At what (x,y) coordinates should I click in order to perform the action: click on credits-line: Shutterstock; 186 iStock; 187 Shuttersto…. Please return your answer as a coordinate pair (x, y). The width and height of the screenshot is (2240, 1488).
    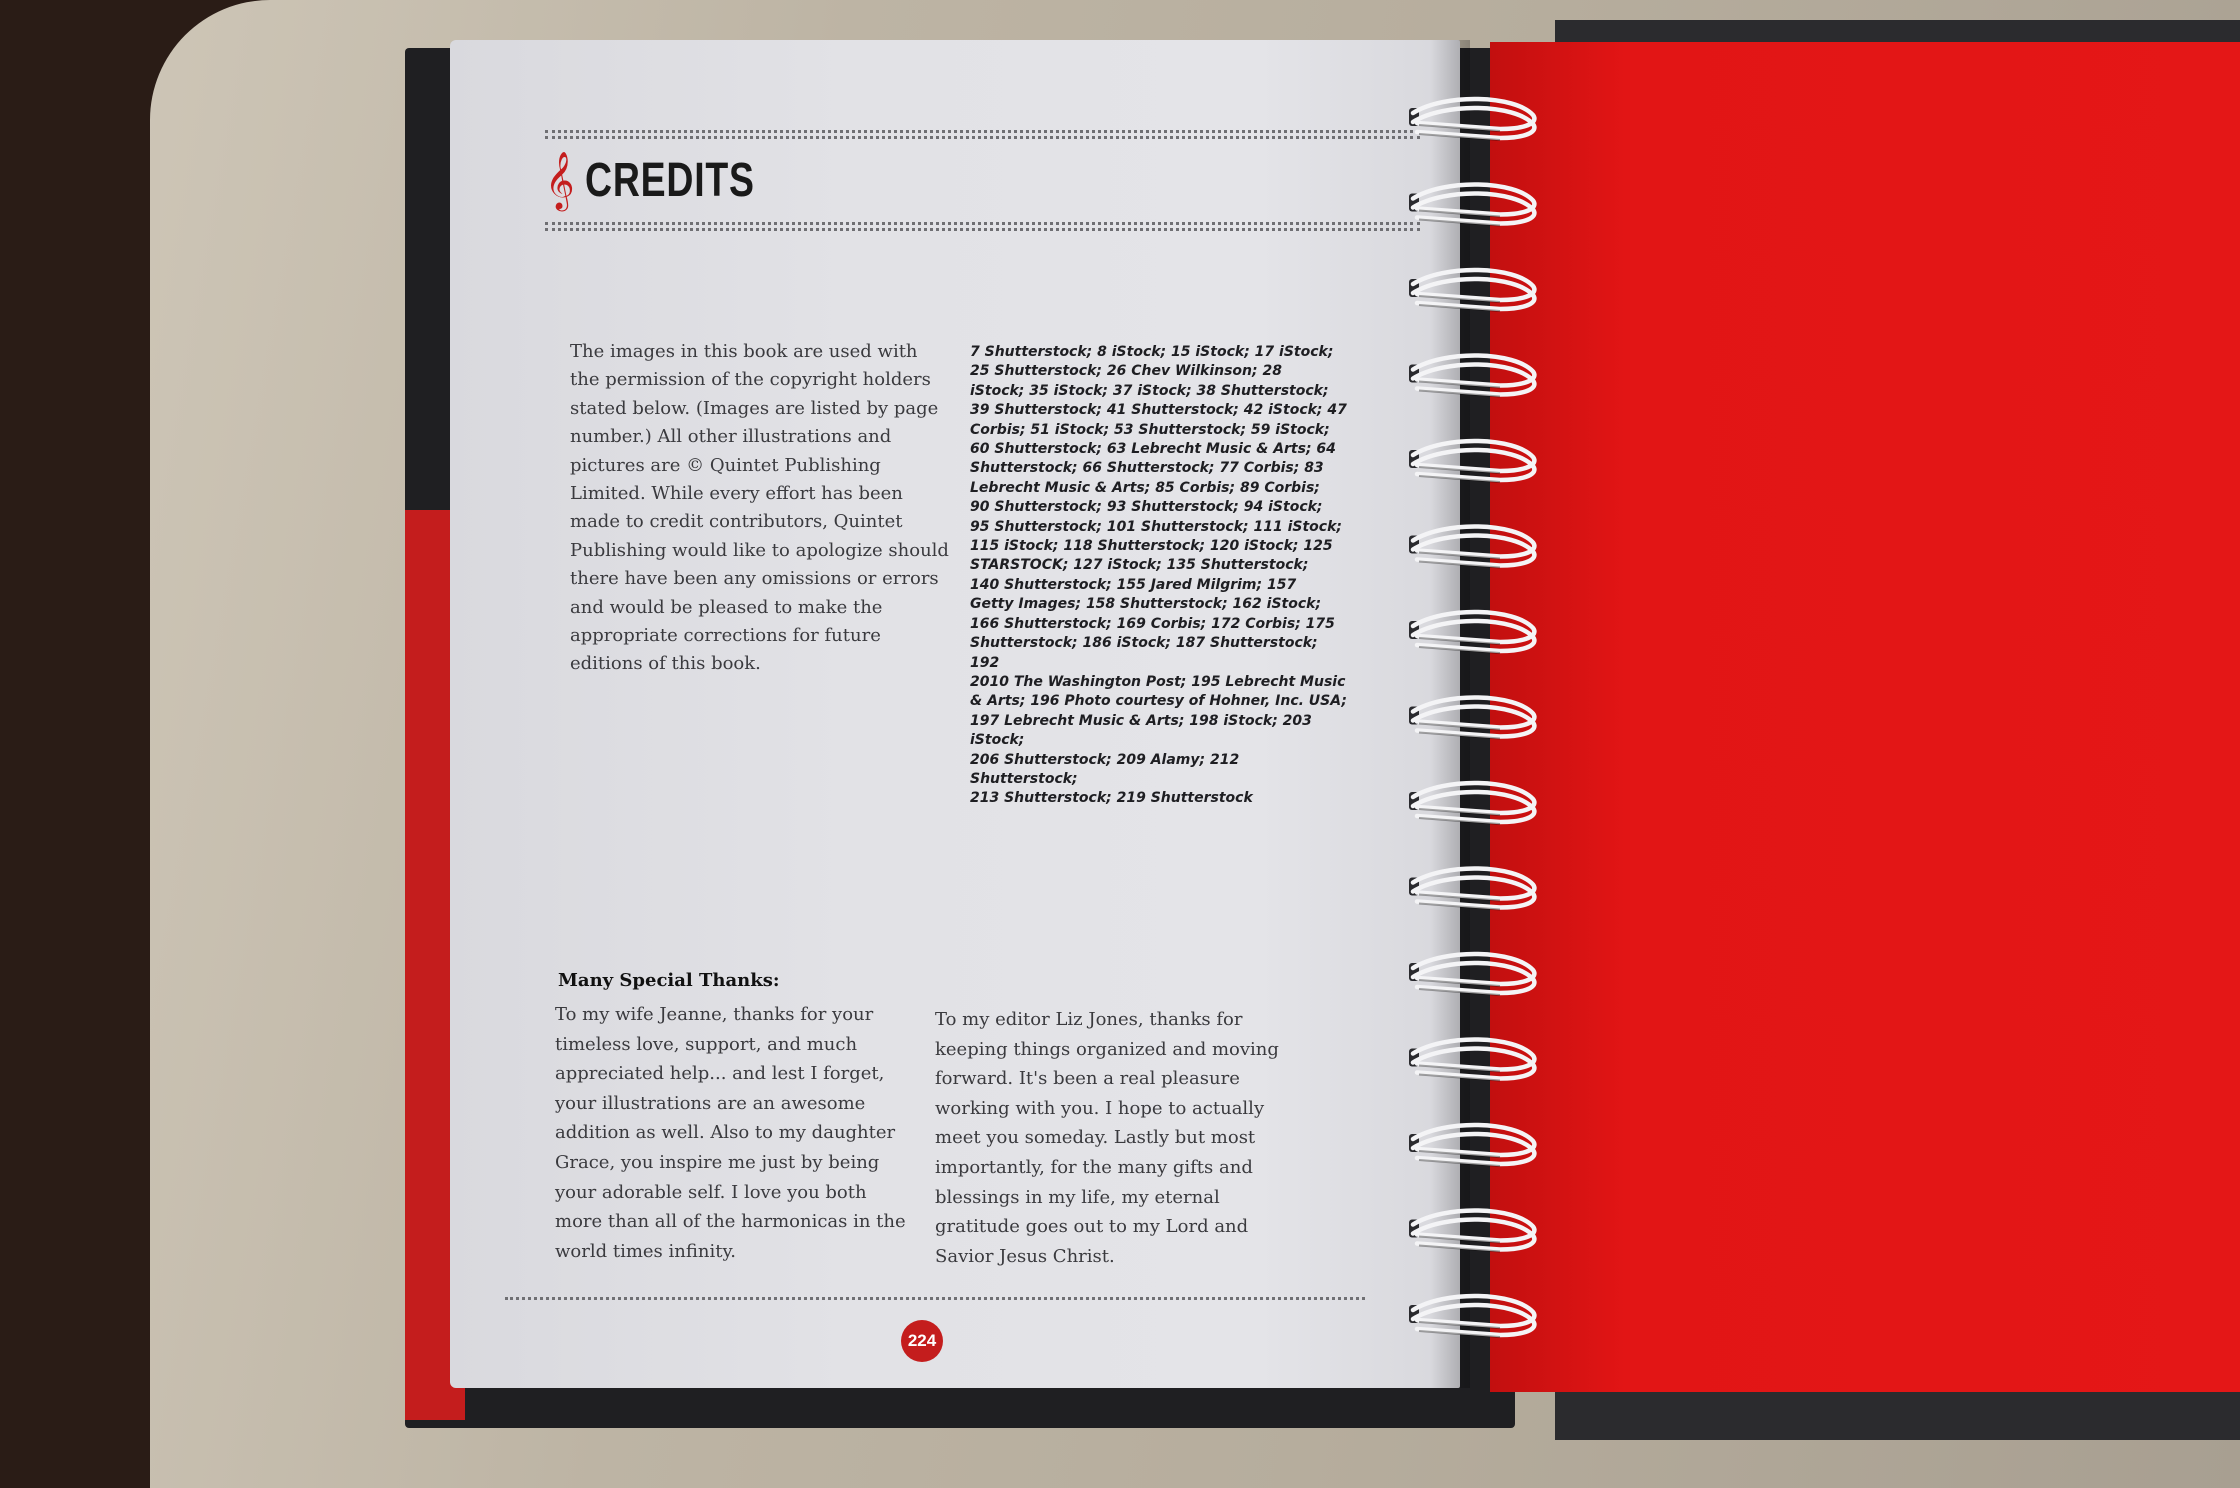
    Looking at the image, I should click on (1144, 653).